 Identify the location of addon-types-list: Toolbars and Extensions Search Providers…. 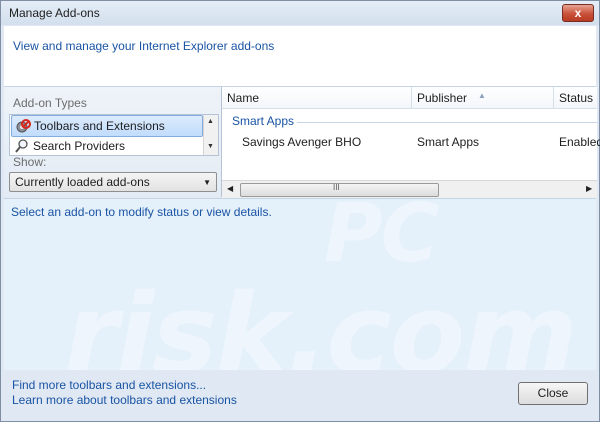
(114, 135).